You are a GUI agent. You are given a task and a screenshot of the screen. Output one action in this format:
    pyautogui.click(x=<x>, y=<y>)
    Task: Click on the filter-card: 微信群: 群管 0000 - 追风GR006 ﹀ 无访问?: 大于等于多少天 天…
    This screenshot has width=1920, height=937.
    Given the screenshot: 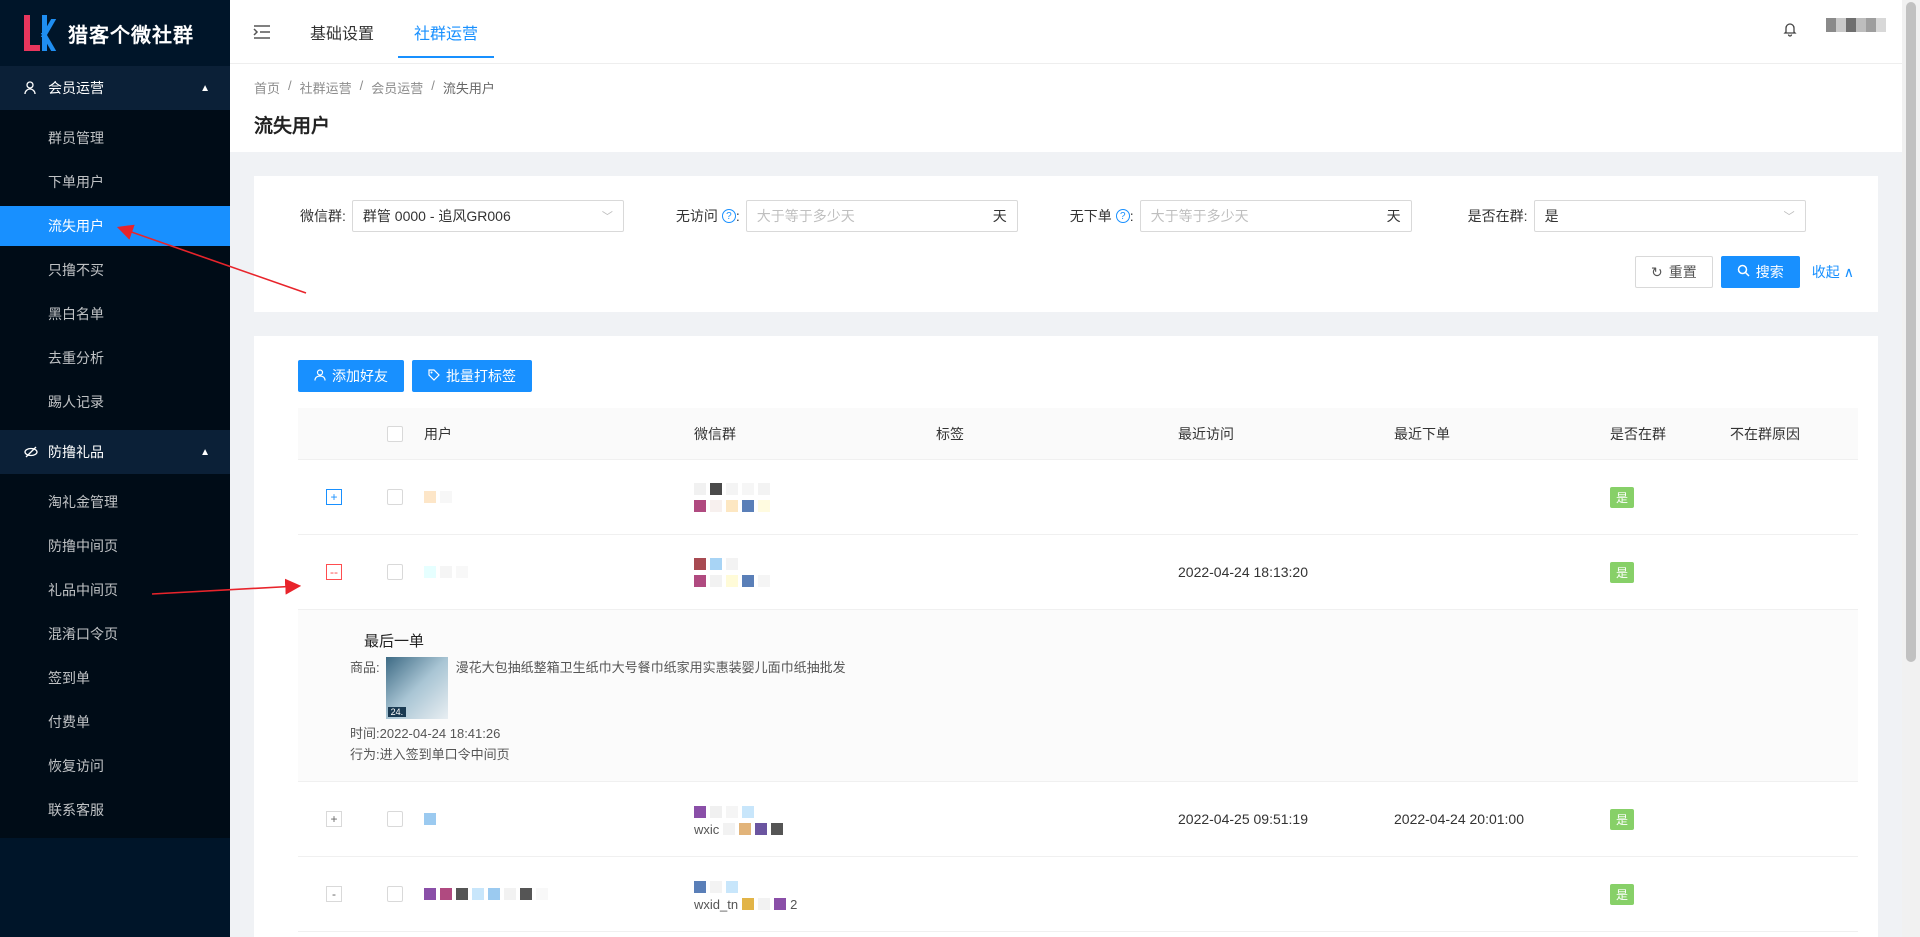 What is the action you would take?
    pyautogui.click(x=1066, y=244)
    